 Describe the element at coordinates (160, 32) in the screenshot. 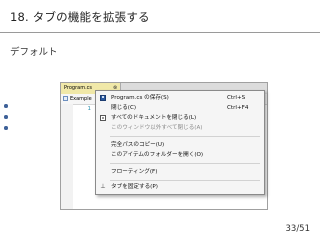

I see `title-divider` at that location.